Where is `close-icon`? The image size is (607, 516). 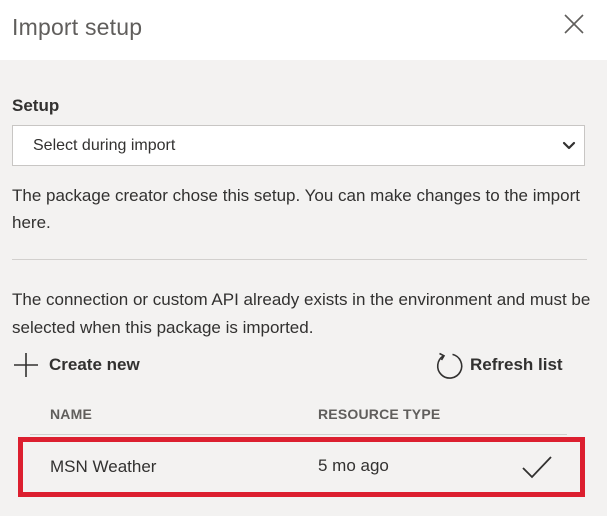
close-icon is located at coordinates (574, 24).